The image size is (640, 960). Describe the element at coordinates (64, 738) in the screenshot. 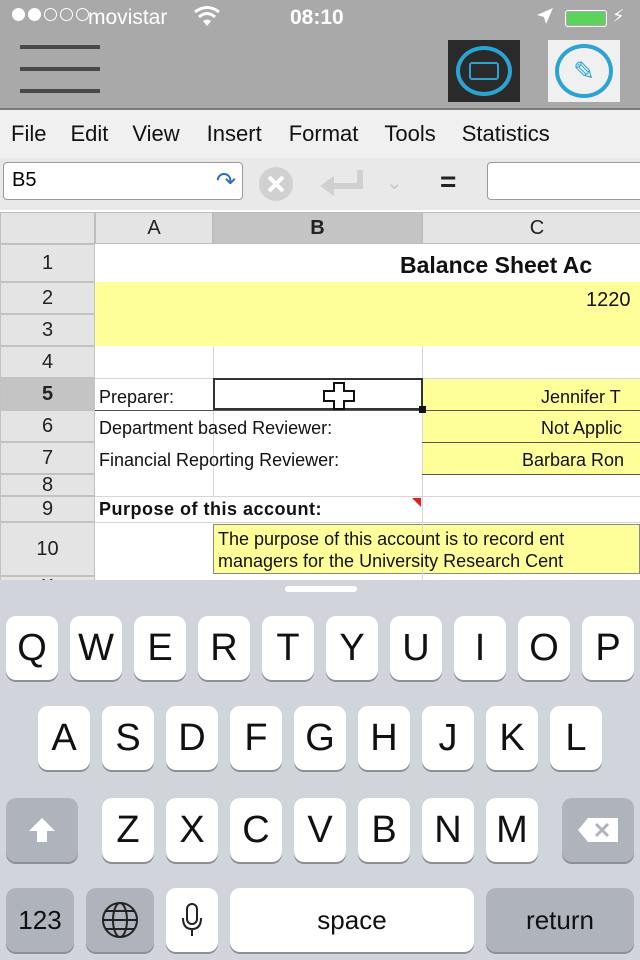

I see `key-a: A` at that location.